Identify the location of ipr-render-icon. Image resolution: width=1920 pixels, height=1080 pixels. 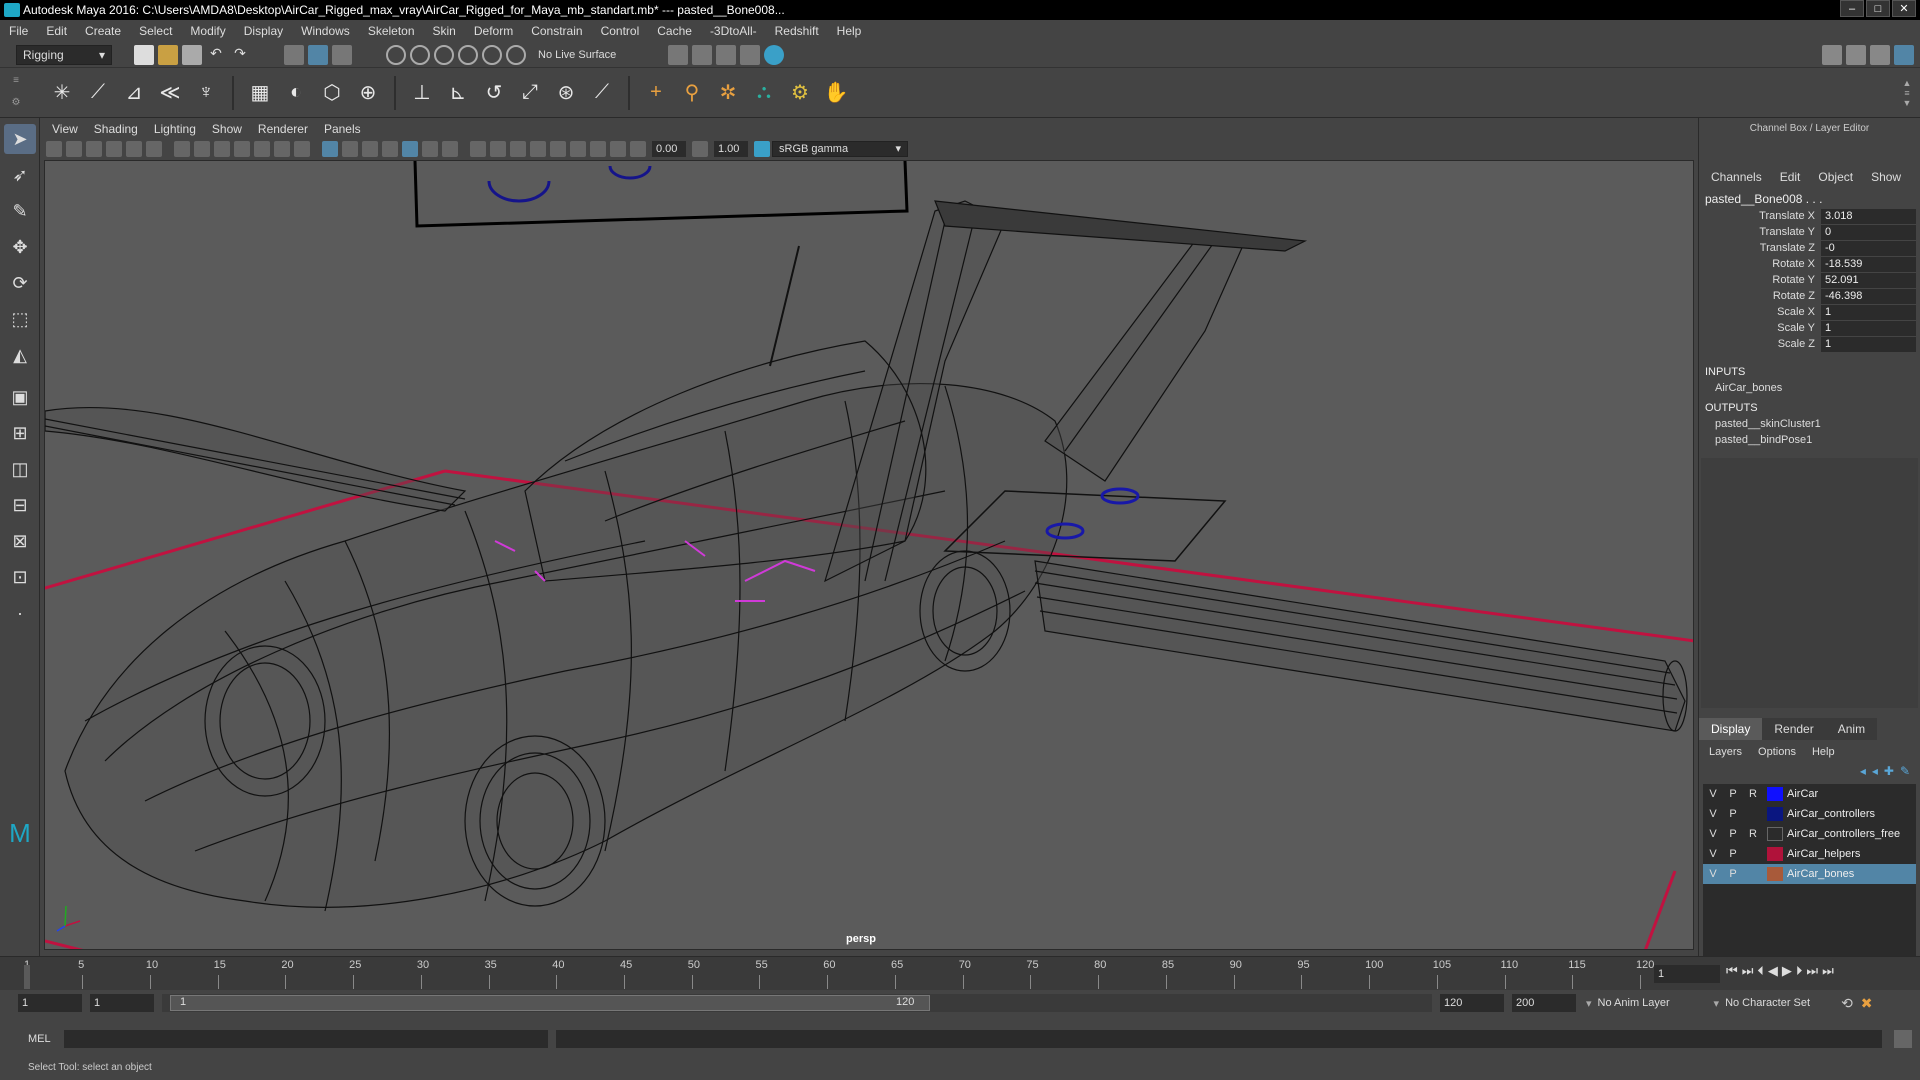
(726, 54).